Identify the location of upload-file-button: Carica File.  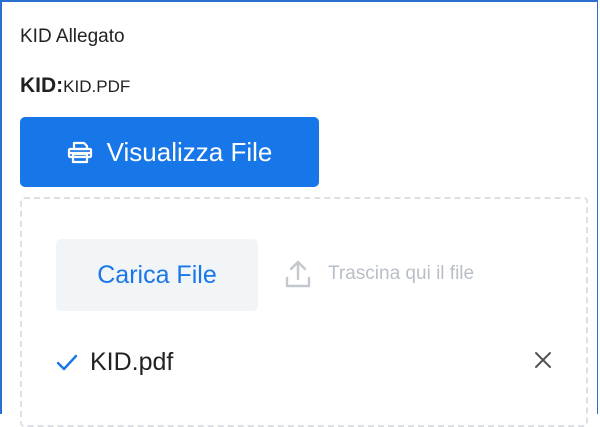
(157, 275).